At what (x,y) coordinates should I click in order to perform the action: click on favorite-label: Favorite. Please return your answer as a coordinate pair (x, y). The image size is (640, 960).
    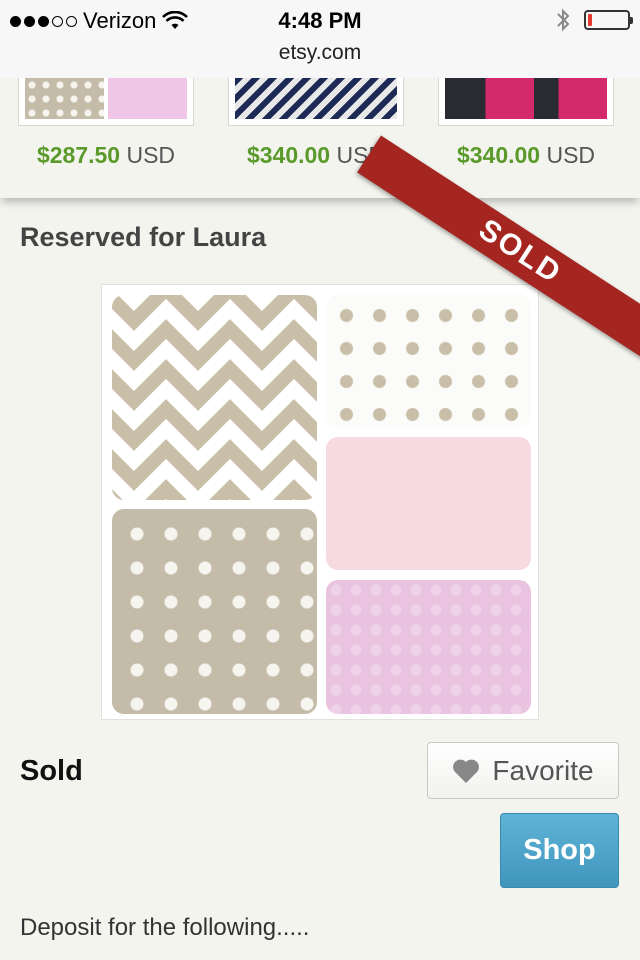
    Looking at the image, I should click on (543, 770).